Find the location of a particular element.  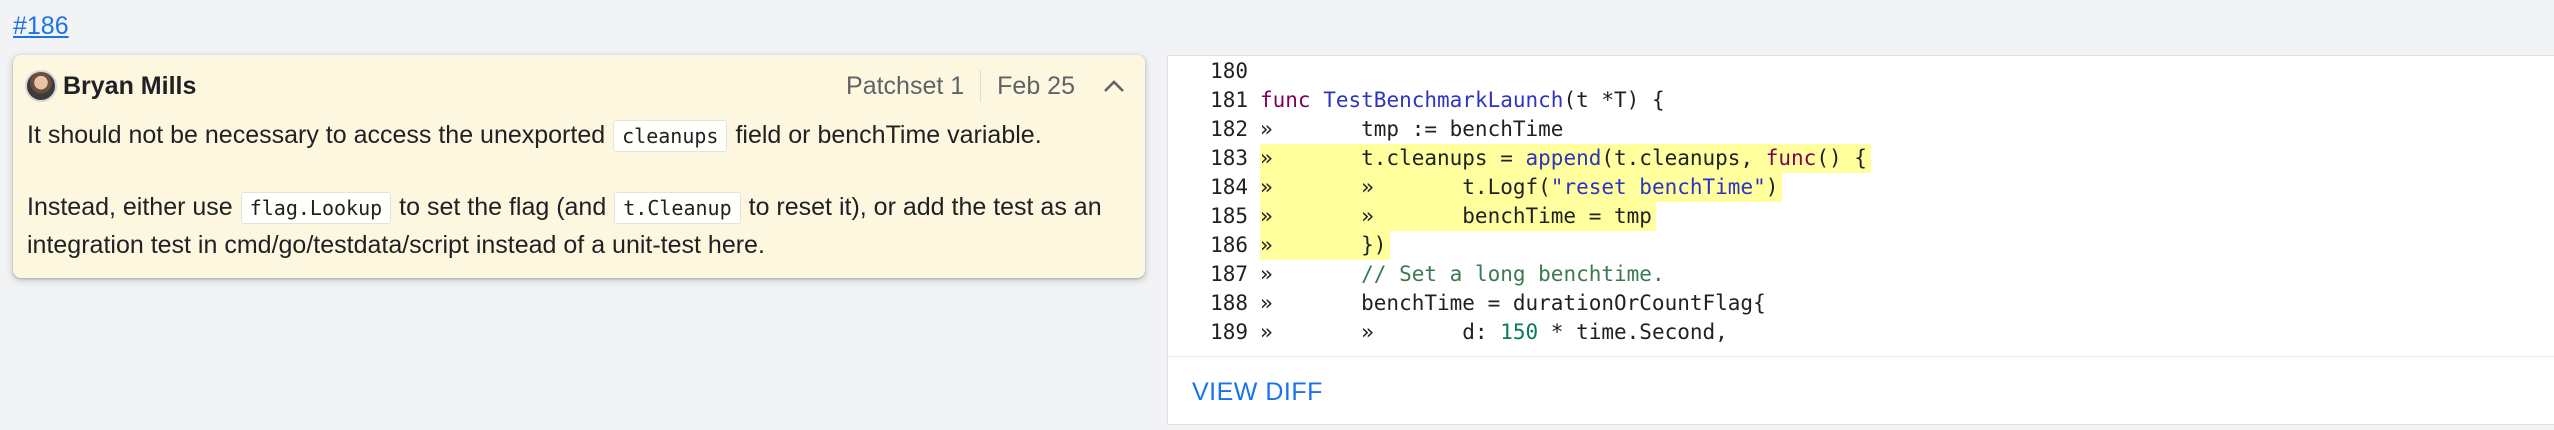

code-text: » » benchTime = tmp is located at coordinates (1458, 216).